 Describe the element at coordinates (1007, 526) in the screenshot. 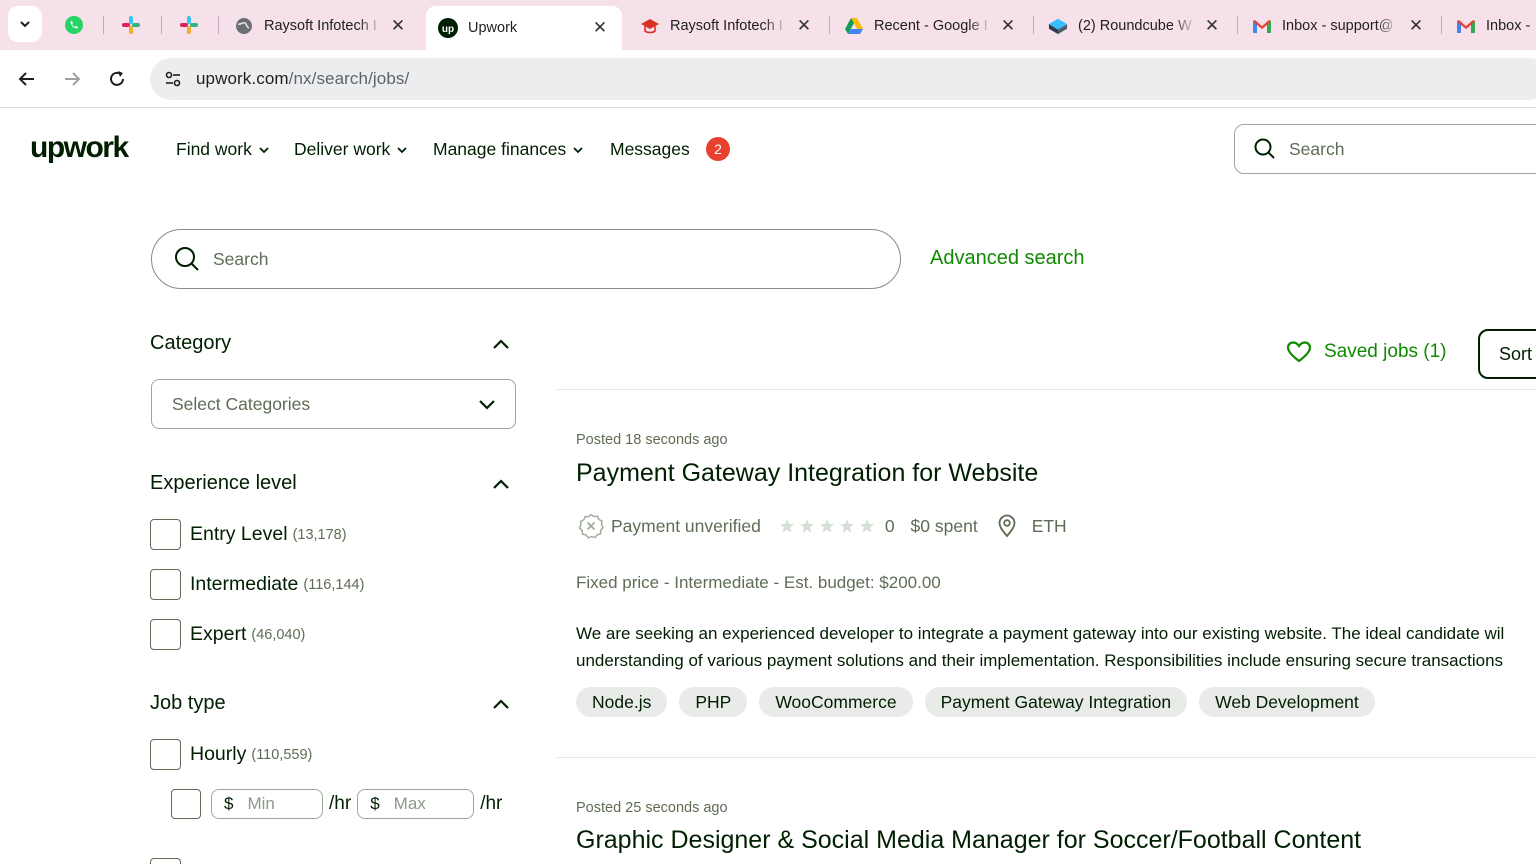

I see `location-pin-icon` at that location.